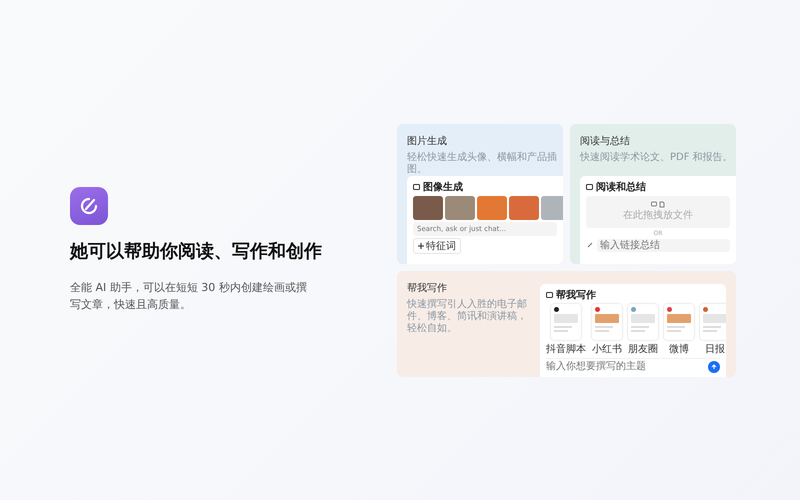 This screenshot has width=800, height=500. What do you see at coordinates (621, 187) in the screenshot?
I see `panel-title: 阅读和总结` at bounding box center [621, 187].